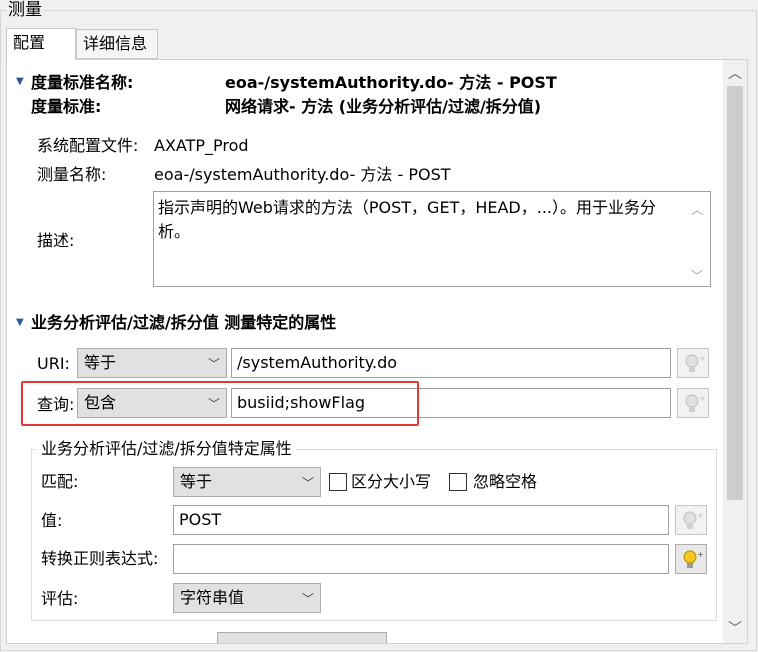 This screenshot has height=652, width=758. Describe the element at coordinates (212, 597) in the screenshot. I see `eval-value: 字符串值` at that location.